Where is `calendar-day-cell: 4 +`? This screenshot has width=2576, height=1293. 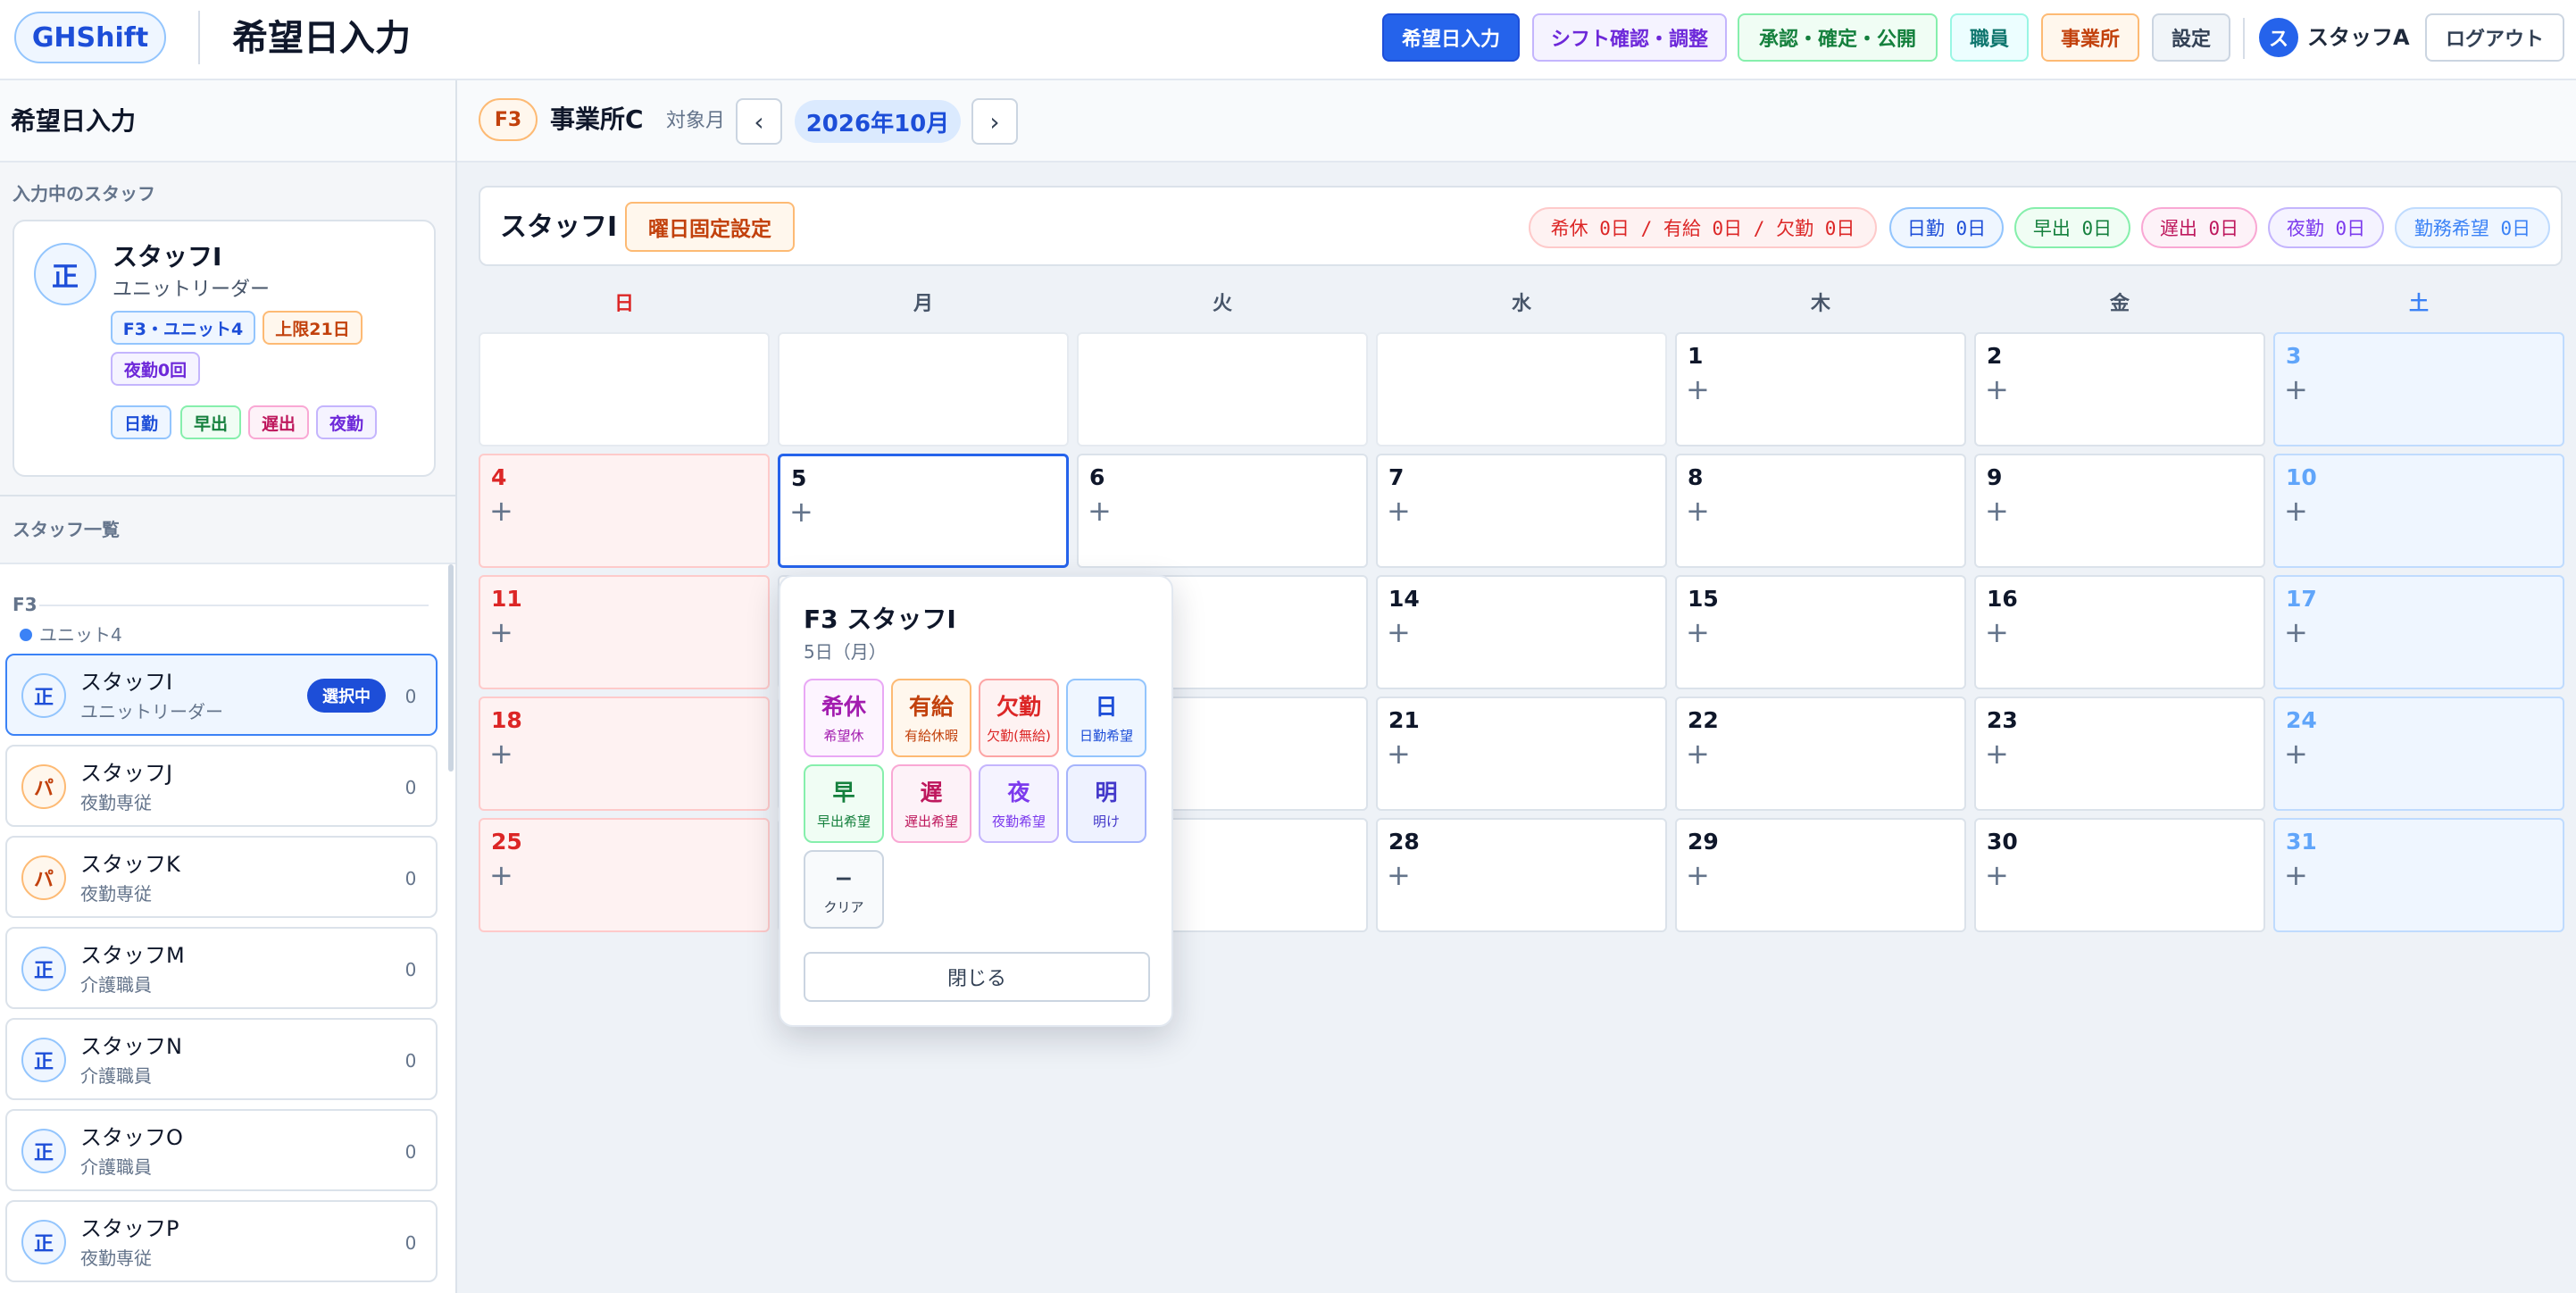 calendar-day-cell: 4 + is located at coordinates (624, 511).